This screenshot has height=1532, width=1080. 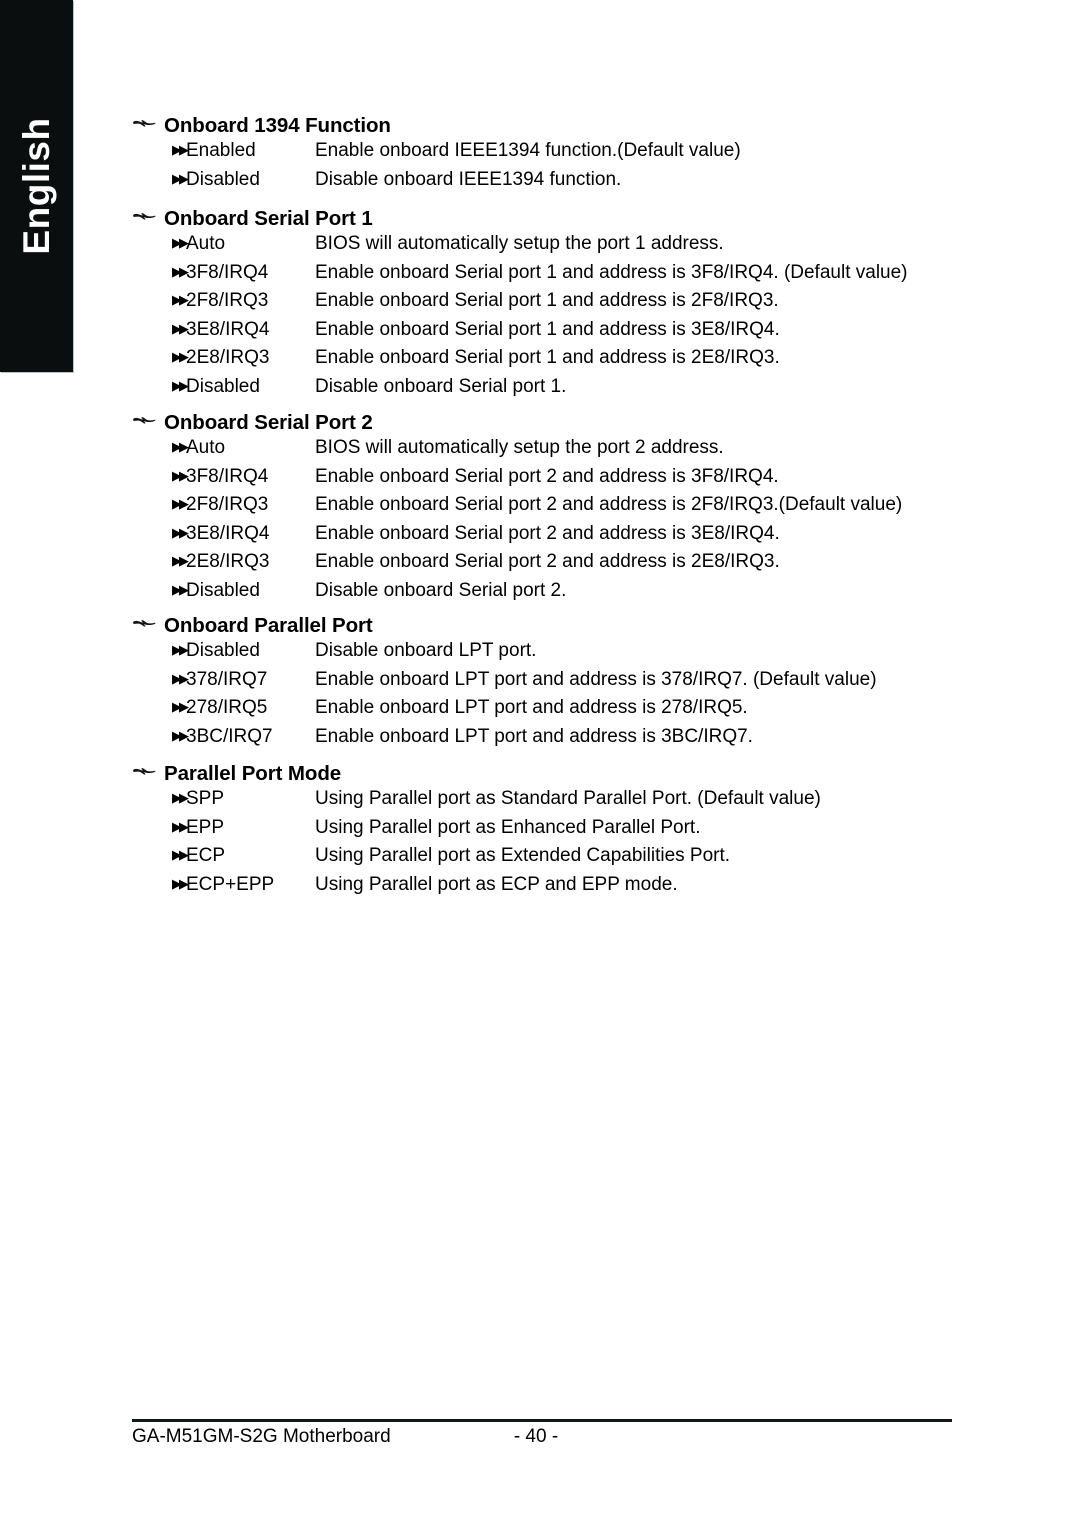 What do you see at coordinates (227, 679) in the screenshot?
I see `bios-option-name: 378/IRQ7` at bounding box center [227, 679].